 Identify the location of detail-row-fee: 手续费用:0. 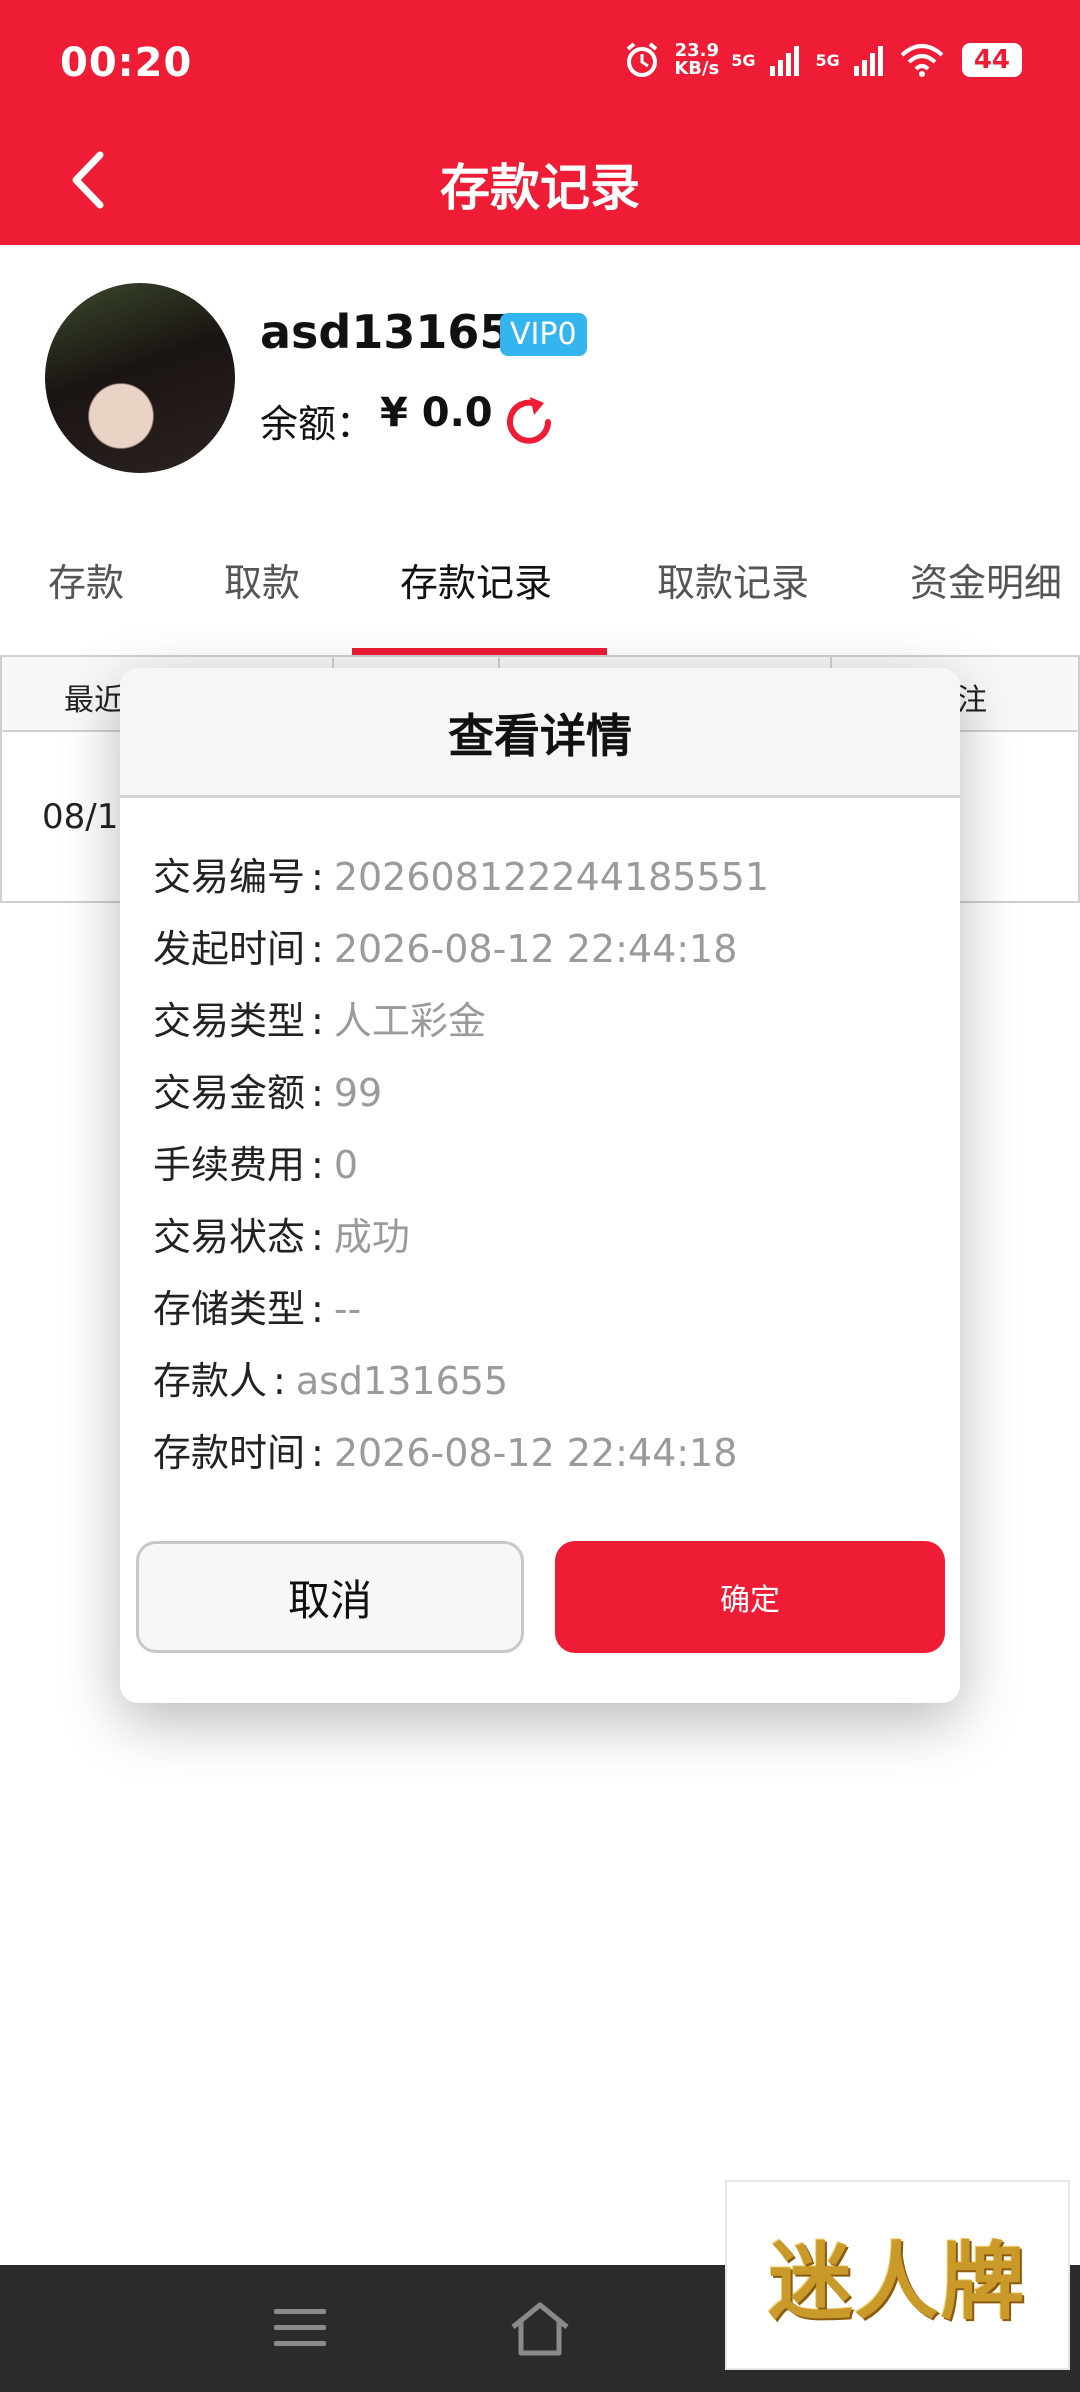
(256, 1165).